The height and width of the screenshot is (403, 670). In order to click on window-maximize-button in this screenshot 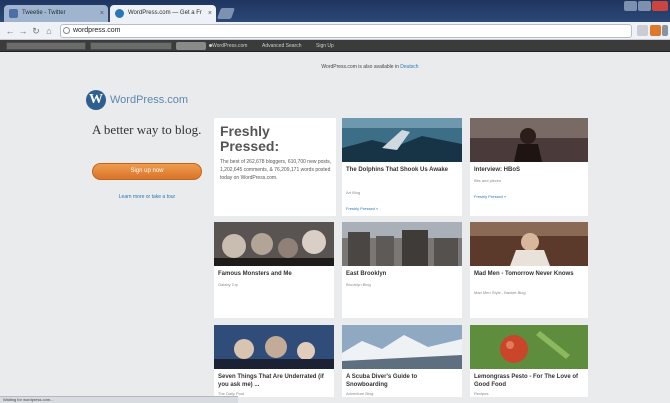, I will do `click(644, 6)`.